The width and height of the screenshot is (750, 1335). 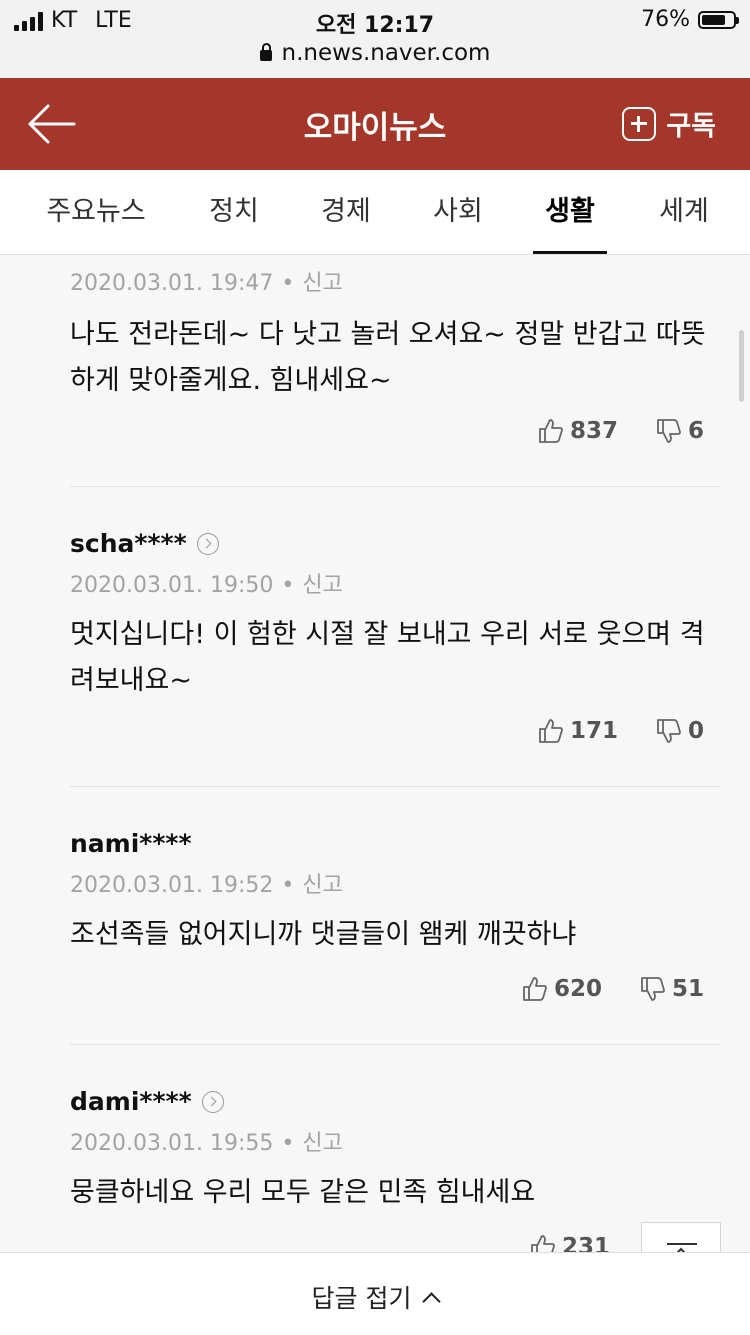 I want to click on tab-main-news: 주요뉴스, so click(x=96, y=212).